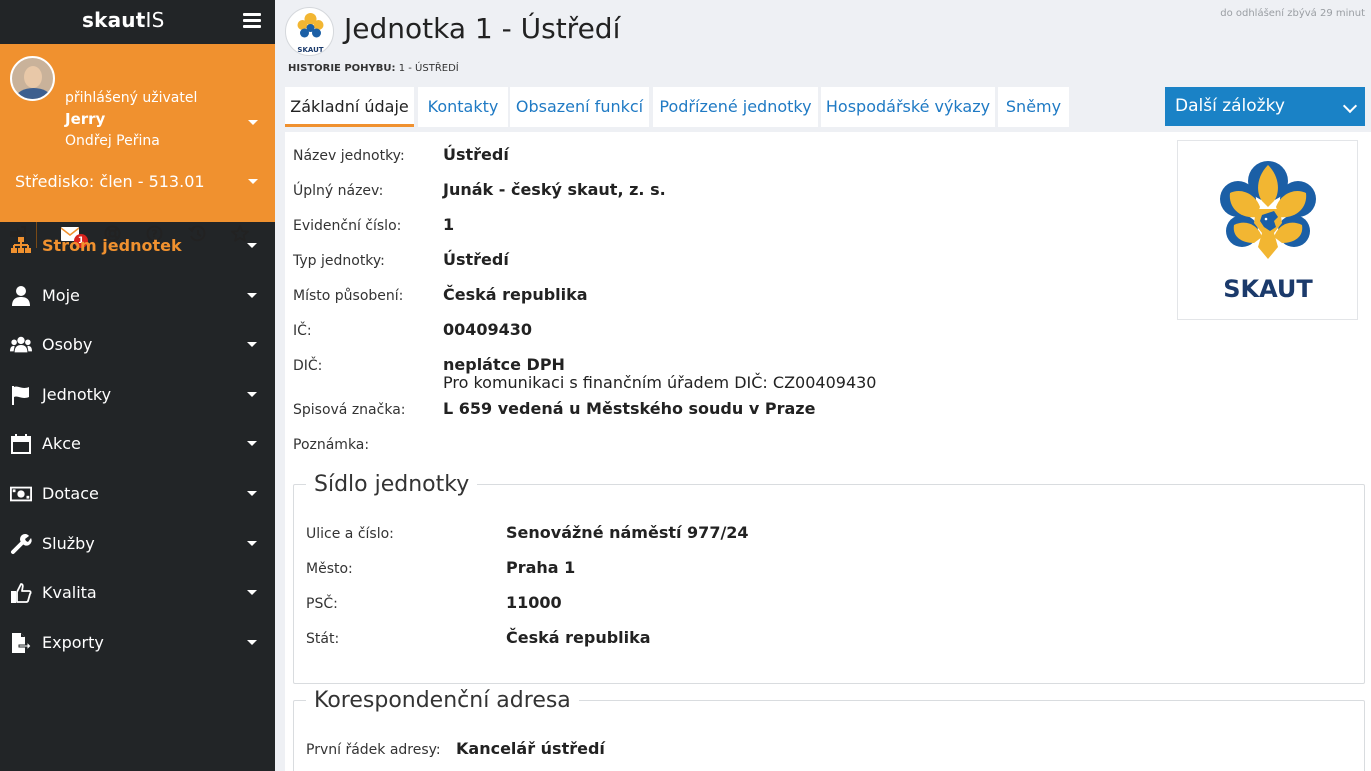 The height and width of the screenshot is (771, 1371). I want to click on detail-label: Evidenční číslo:, so click(347, 226).